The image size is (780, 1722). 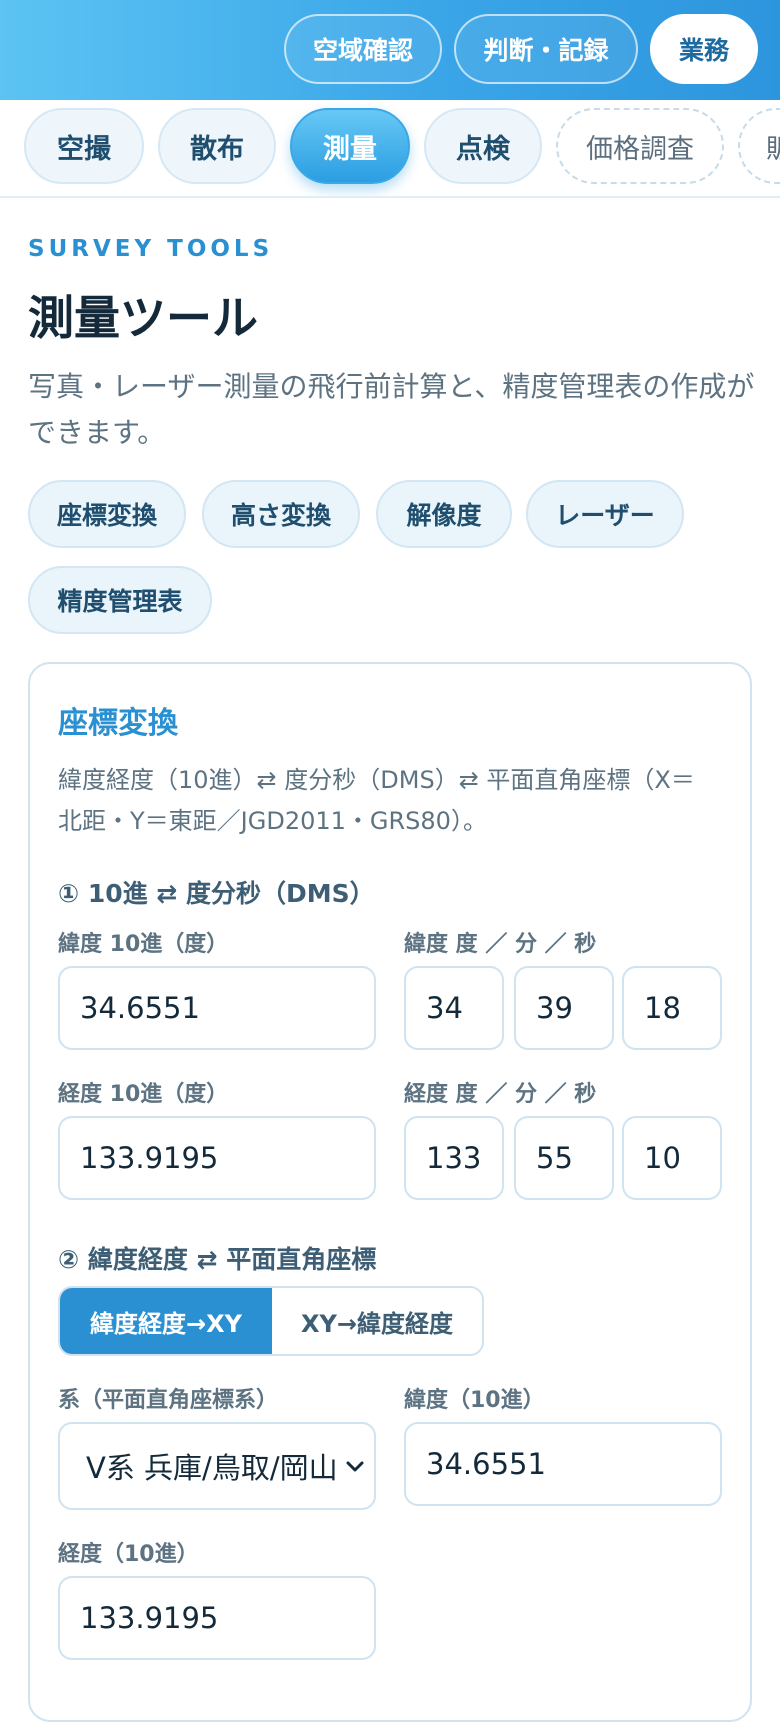 I want to click on lon-second-input: 10, so click(x=672, y=1158).